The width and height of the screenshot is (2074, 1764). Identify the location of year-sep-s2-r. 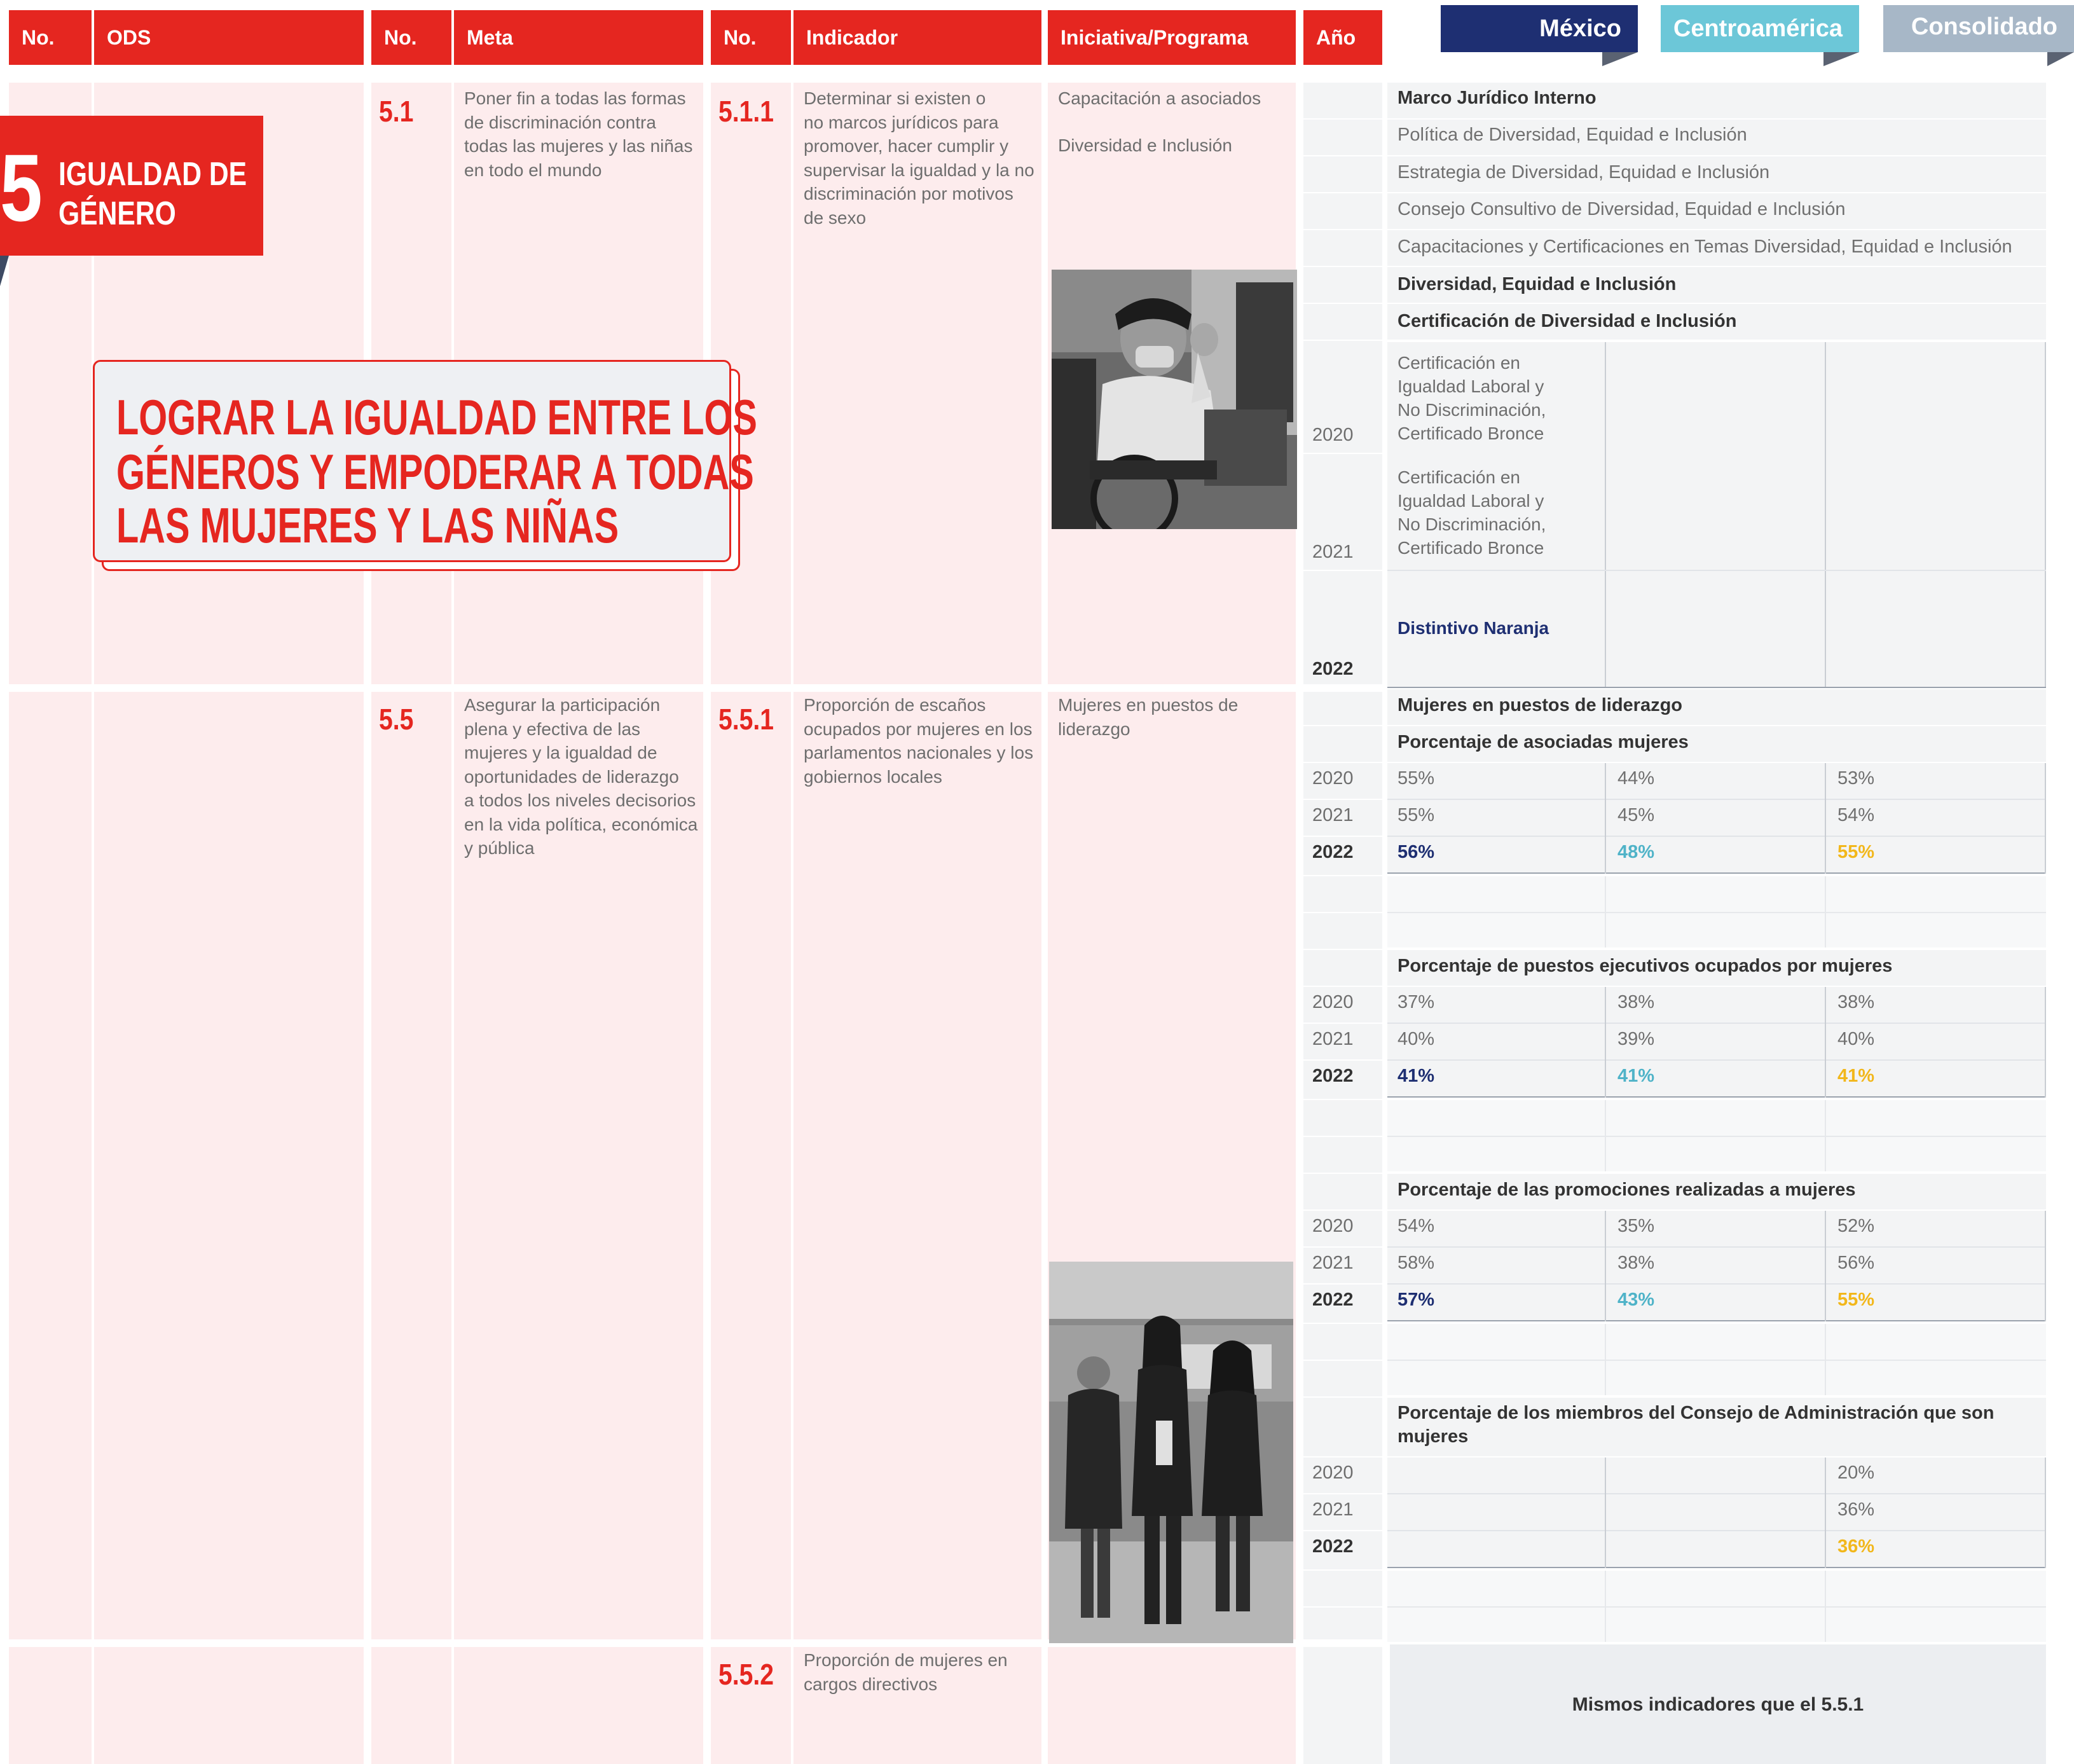
(1342, 1360).